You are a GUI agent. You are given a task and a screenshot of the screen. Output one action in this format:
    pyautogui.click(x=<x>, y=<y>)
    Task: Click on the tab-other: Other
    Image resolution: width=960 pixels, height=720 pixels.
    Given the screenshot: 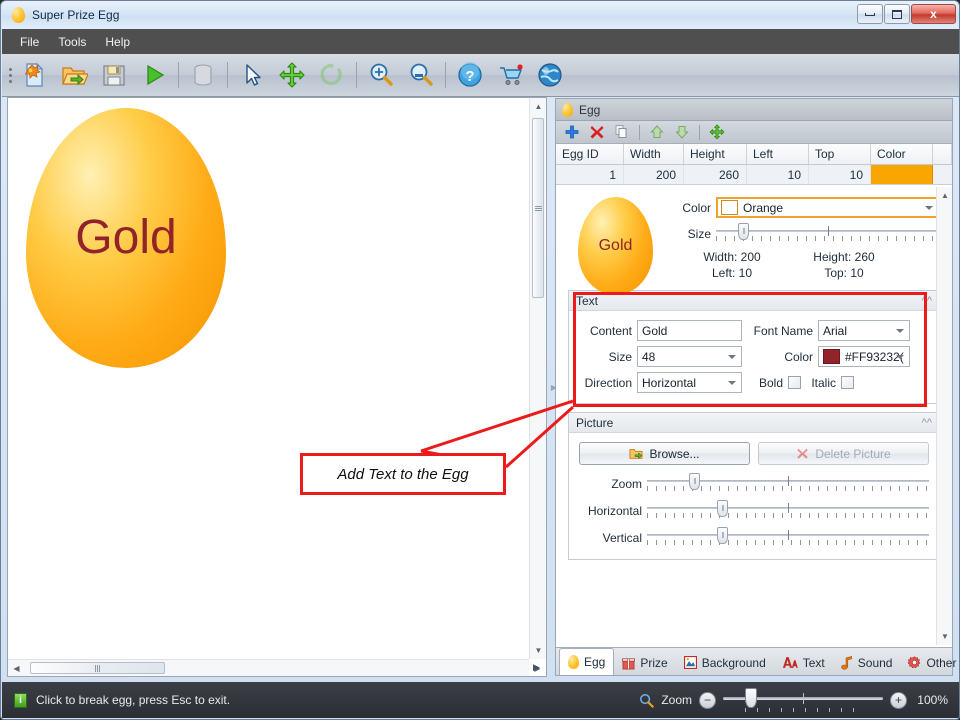 What is the action you would take?
    pyautogui.click(x=929, y=662)
    